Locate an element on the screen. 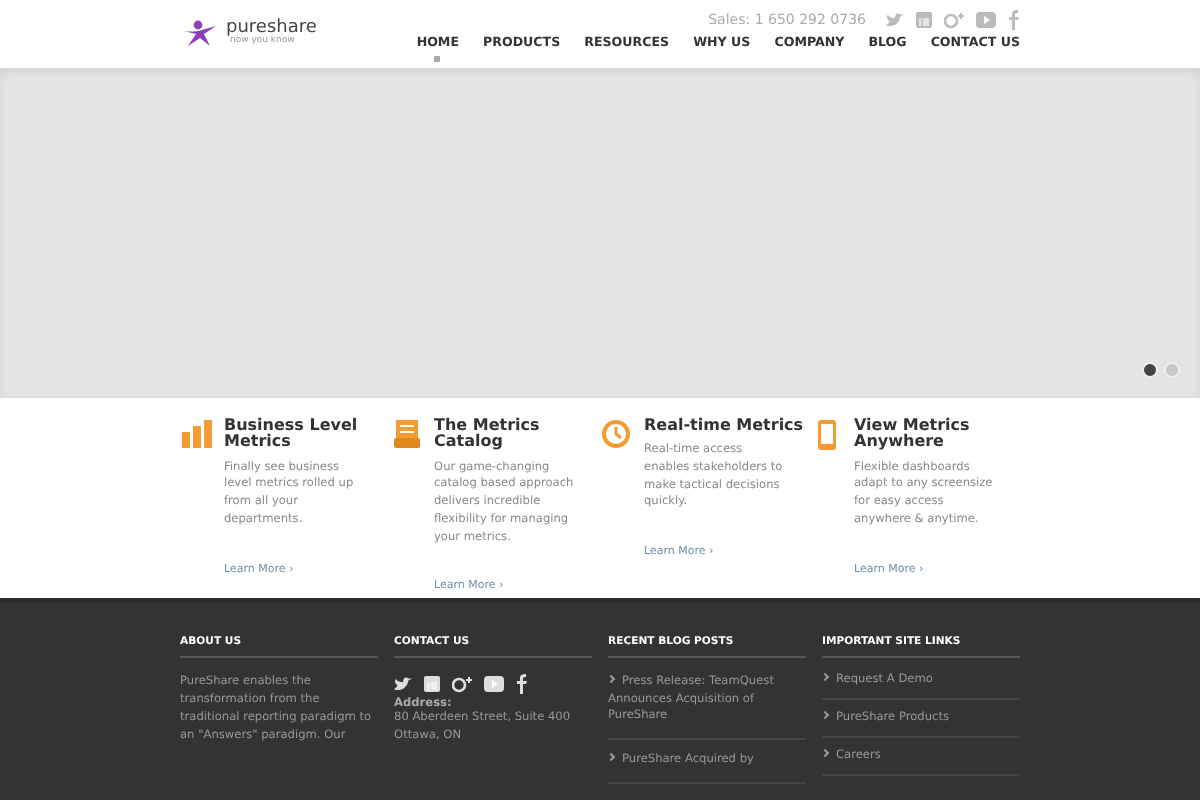 The image size is (1200, 800). running-figure-logo-icon is located at coordinates (200, 34).